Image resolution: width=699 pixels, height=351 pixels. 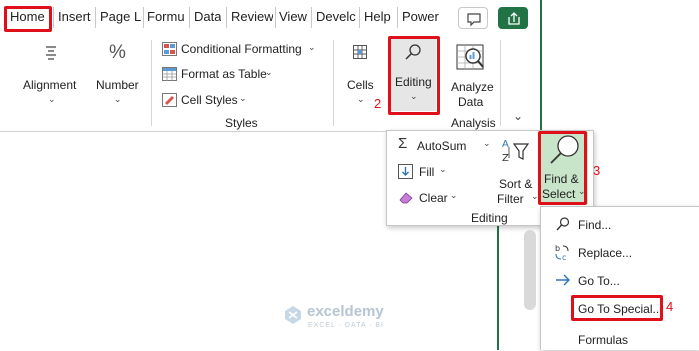 I want to click on share-button, so click(x=513, y=18).